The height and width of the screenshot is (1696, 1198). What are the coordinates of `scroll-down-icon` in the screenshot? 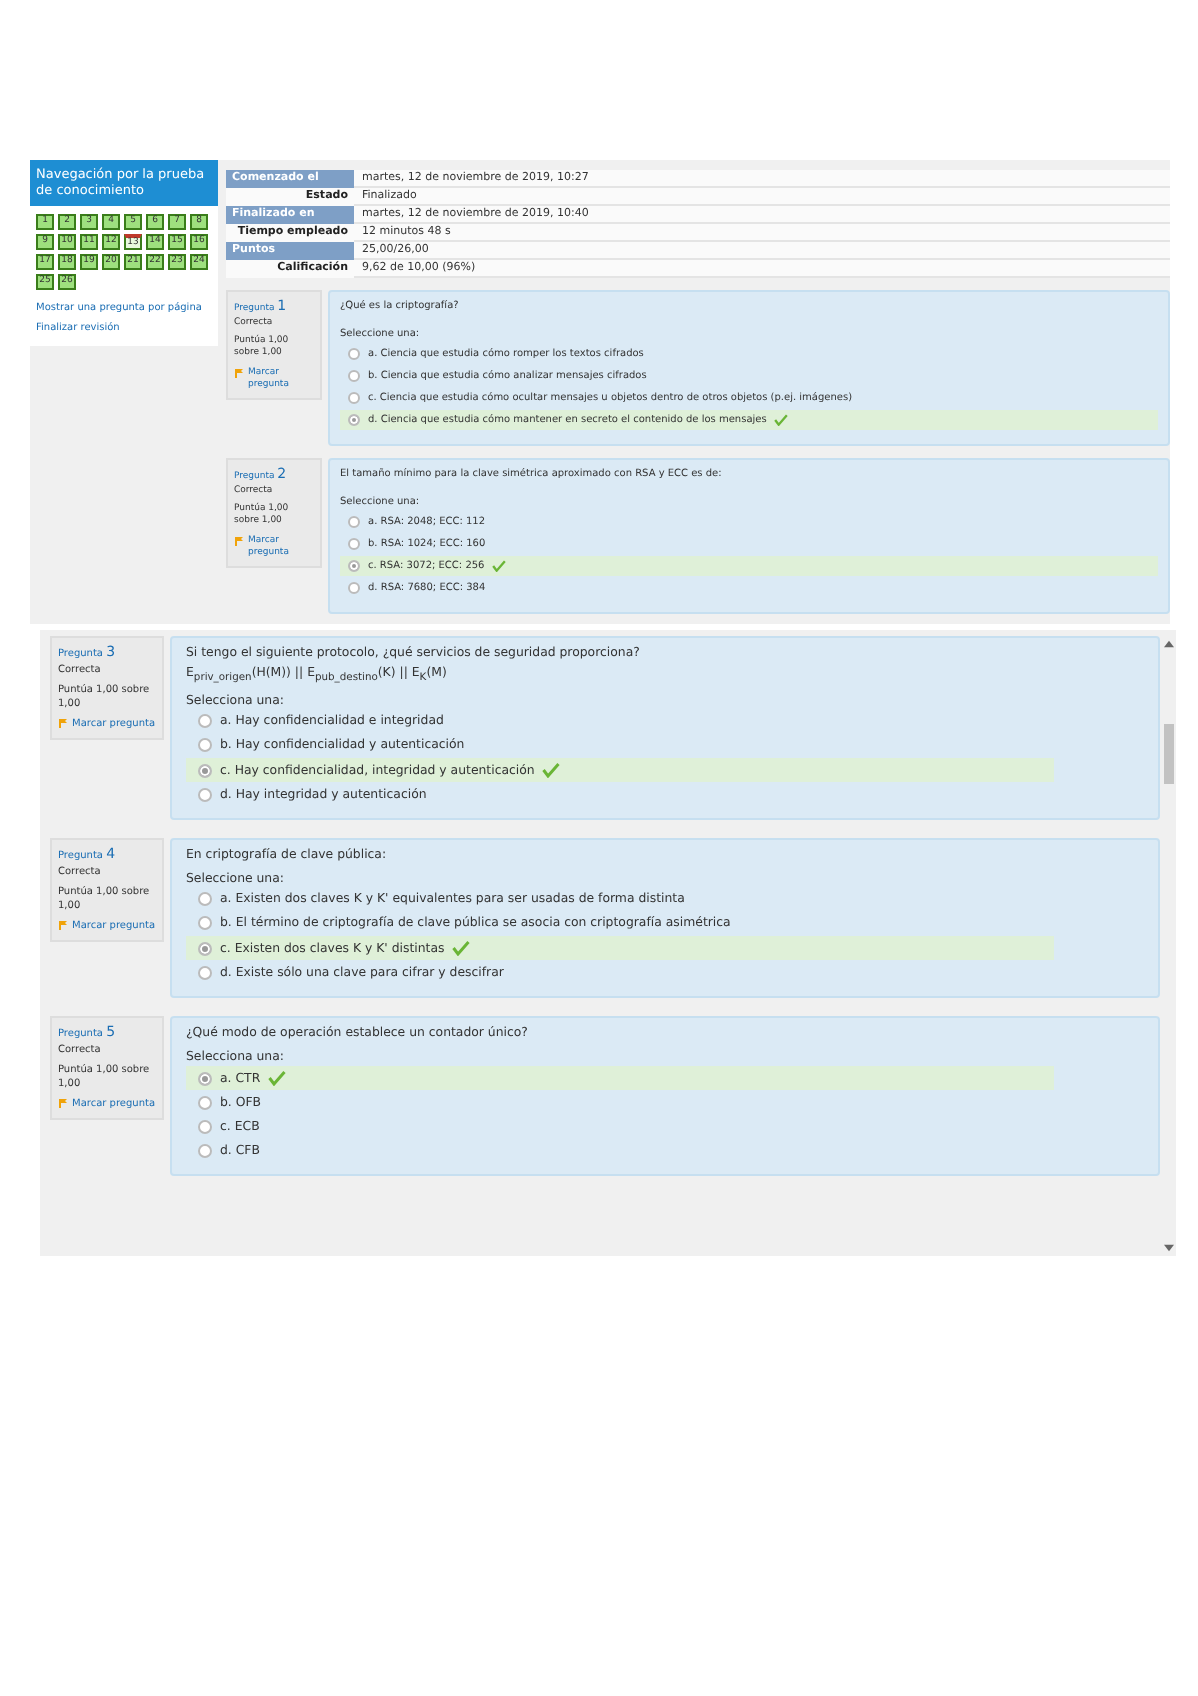 It's located at (1168, 1248).